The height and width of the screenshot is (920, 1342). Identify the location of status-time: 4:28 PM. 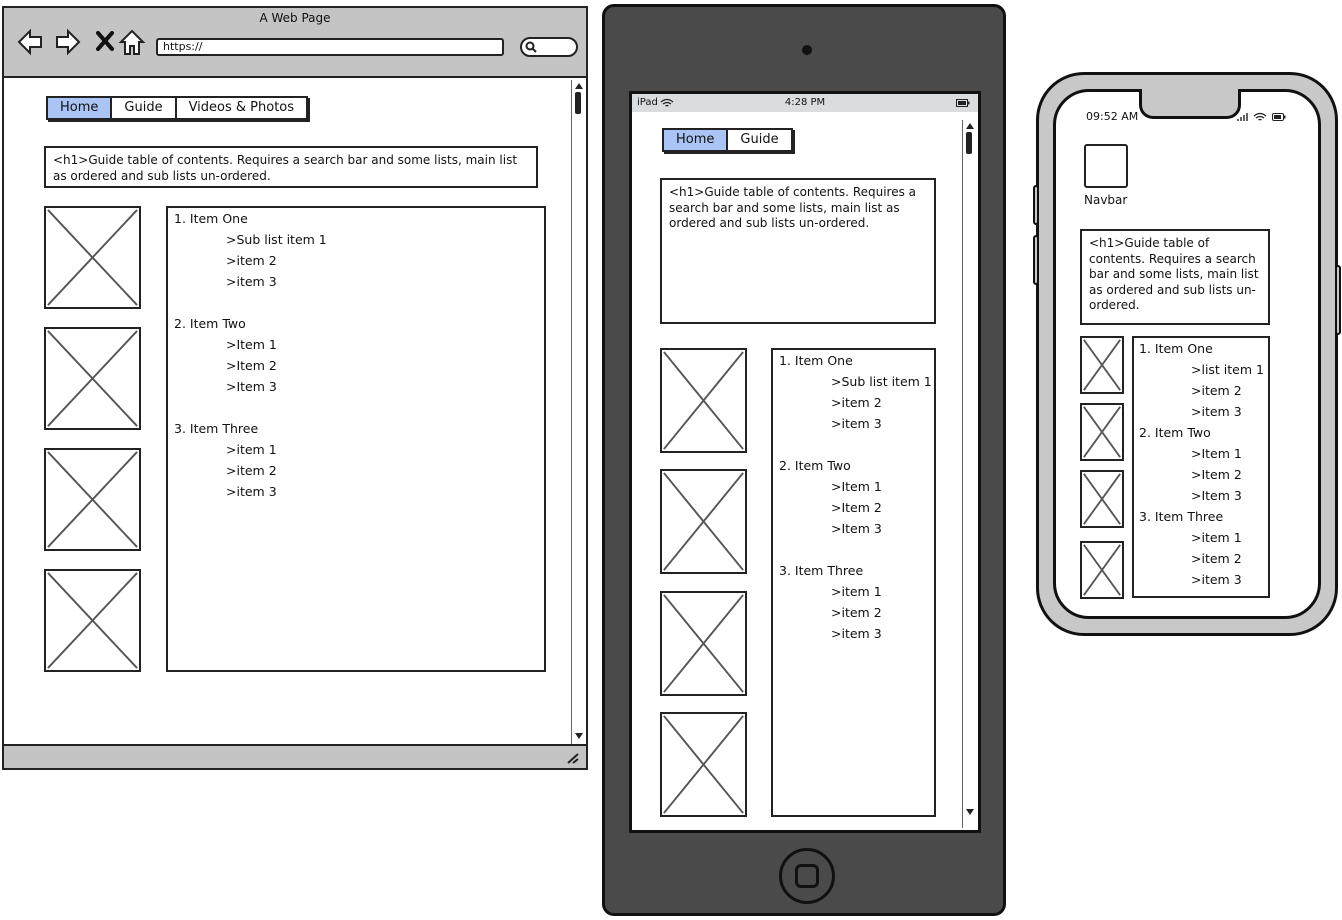
(805, 102).